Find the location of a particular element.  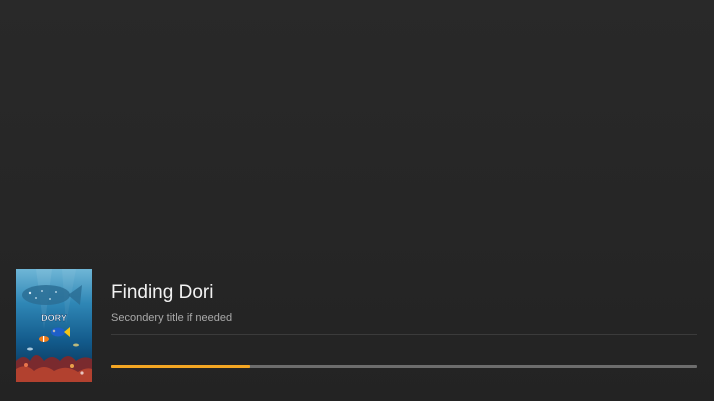

media-info: Finding Dori Secondery title if needed is located at coordinates (404, 303).